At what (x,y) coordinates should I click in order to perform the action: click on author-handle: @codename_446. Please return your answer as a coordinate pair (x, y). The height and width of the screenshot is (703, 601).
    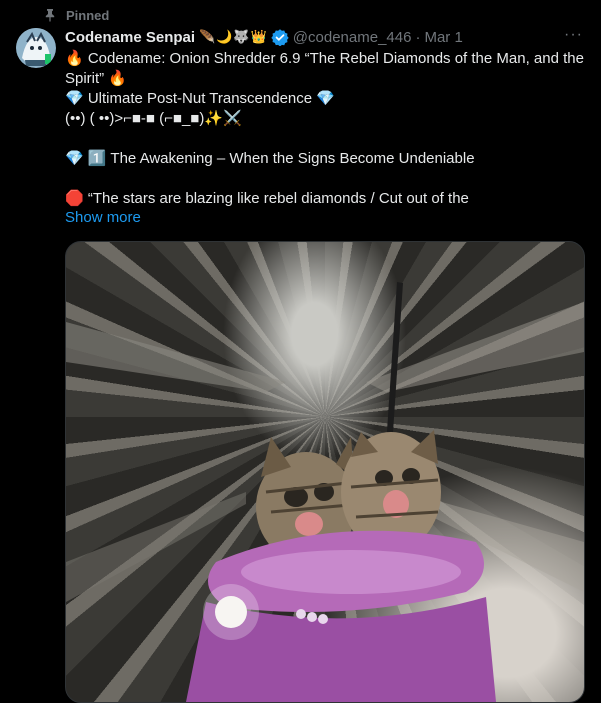
    Looking at the image, I should click on (352, 37).